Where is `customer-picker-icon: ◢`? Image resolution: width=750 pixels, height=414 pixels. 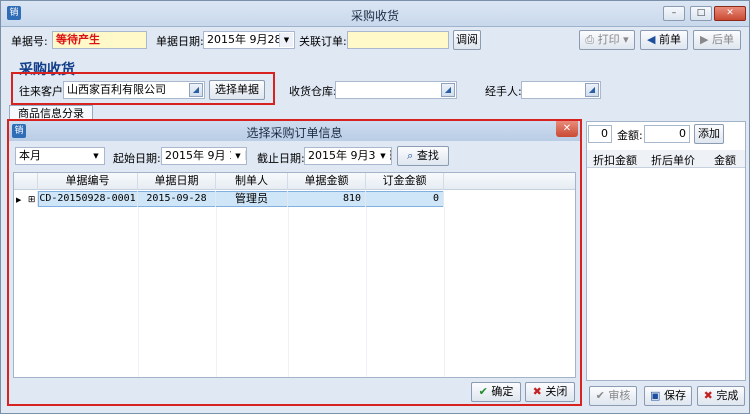 customer-picker-icon: ◢ is located at coordinates (196, 90).